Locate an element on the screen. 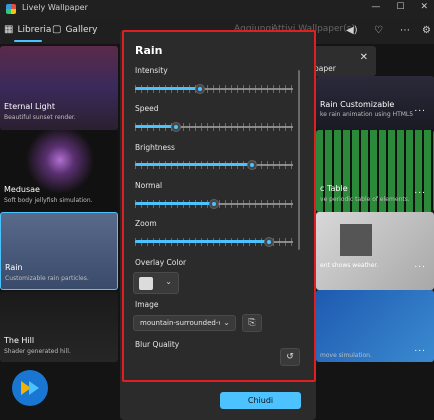 The height and width of the screenshot is (420, 434). card-title: The Hill is located at coordinates (19, 340).